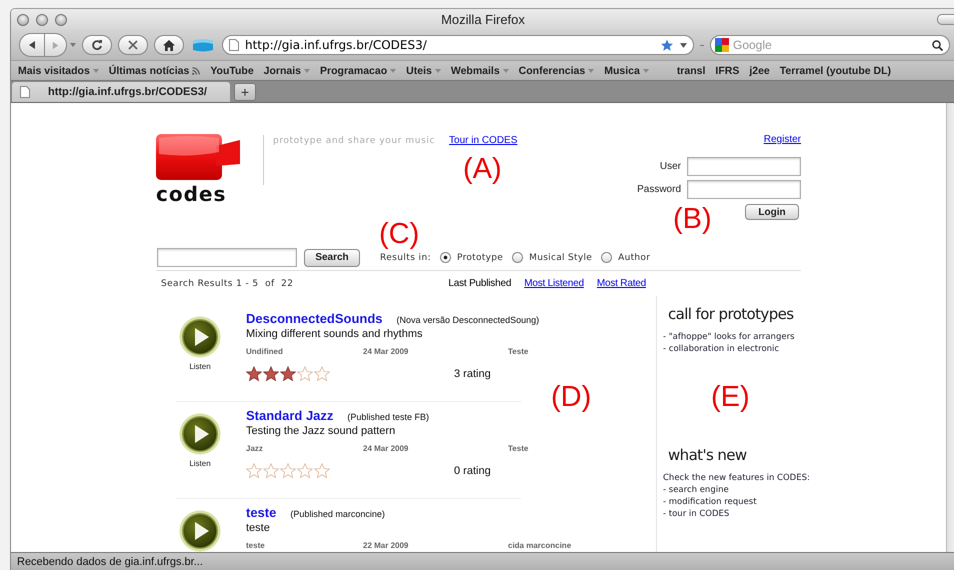 The height and width of the screenshot is (570, 954). Describe the element at coordinates (121, 92) in the screenshot. I see `browser-tab: http://gia.inf.ufrgs.br/CODES3/` at that location.